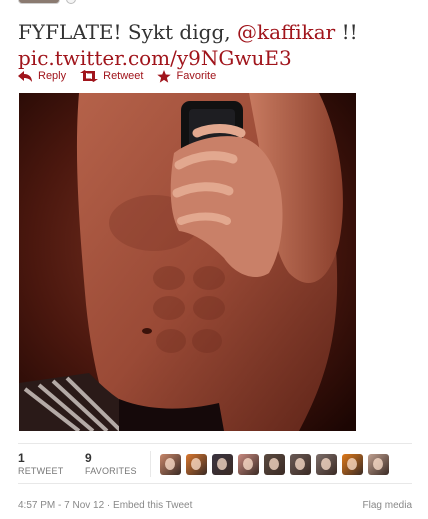 The height and width of the screenshot is (519, 428). What do you see at coordinates (155, 58) in the screenshot?
I see `pic-link: pic.twitter.com/y9NGwuE3` at bounding box center [155, 58].